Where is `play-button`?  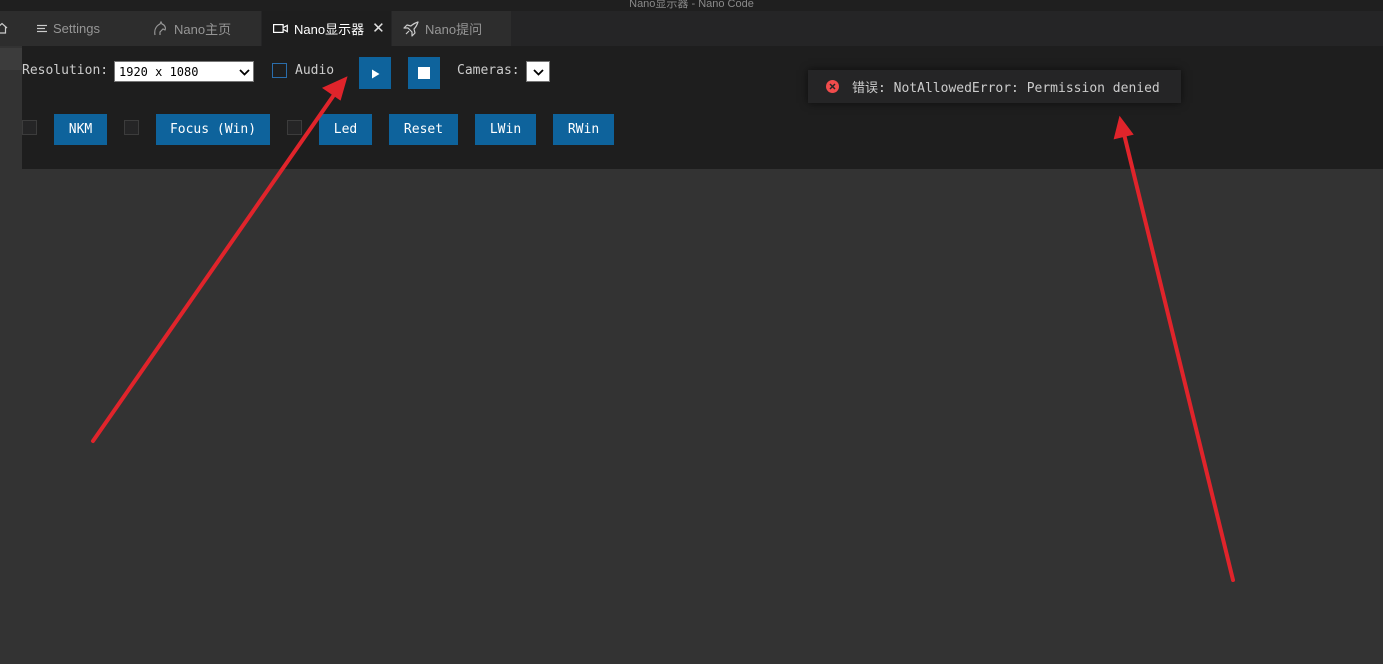 play-button is located at coordinates (375, 73).